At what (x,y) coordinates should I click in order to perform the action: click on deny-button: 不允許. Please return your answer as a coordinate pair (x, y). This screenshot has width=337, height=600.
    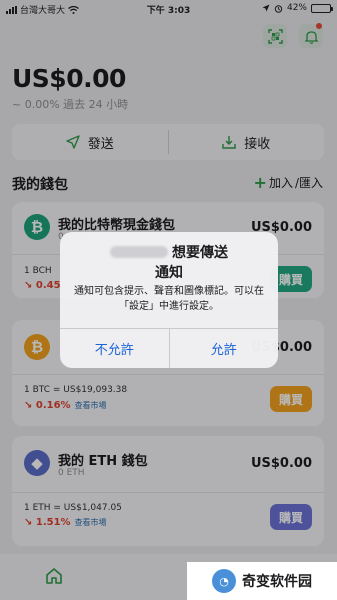
    Looking at the image, I should click on (114, 348).